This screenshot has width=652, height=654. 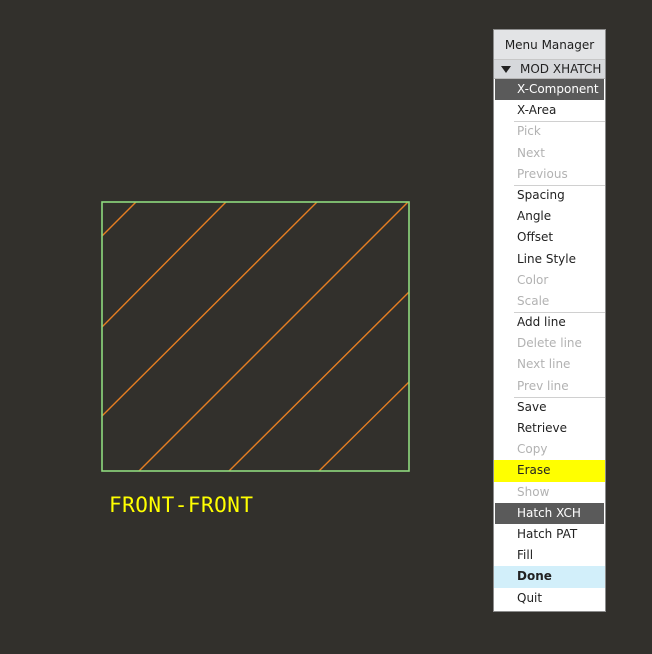 I want to click on menu-item-prev-line: Prev line, so click(x=543, y=385).